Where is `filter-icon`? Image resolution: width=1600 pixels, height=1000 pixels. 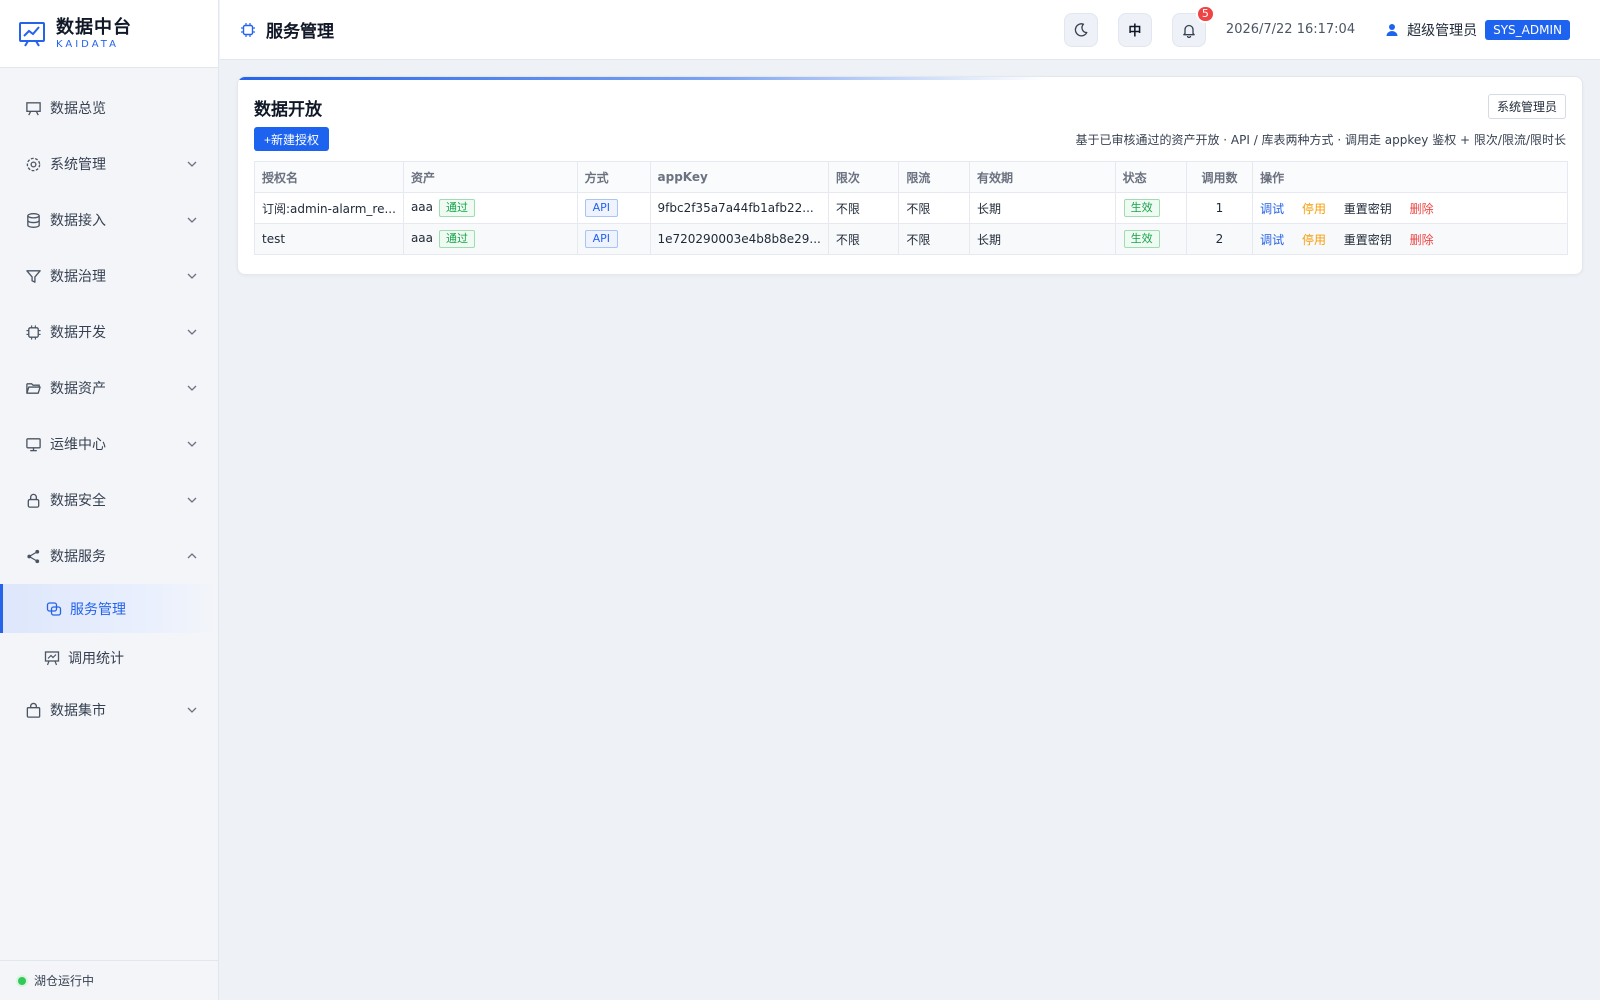
filter-icon is located at coordinates (33, 276).